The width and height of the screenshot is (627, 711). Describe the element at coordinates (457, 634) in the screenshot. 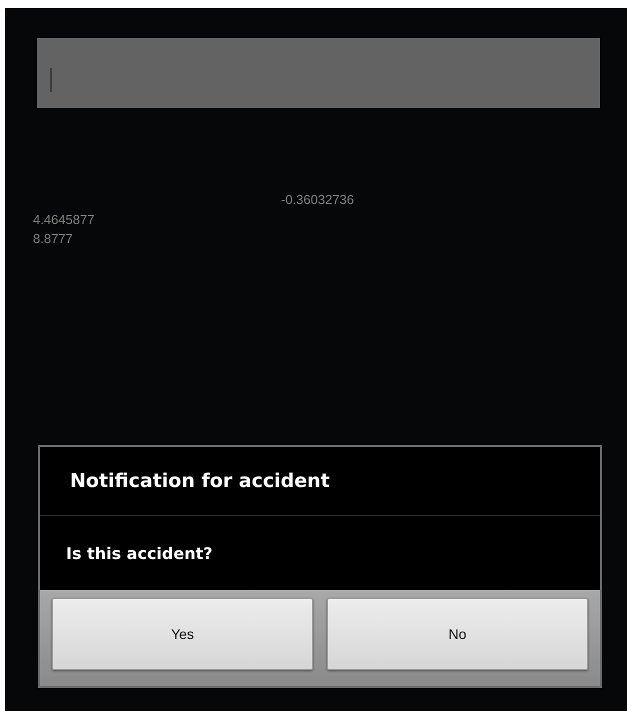

I see `no-button: No` at that location.